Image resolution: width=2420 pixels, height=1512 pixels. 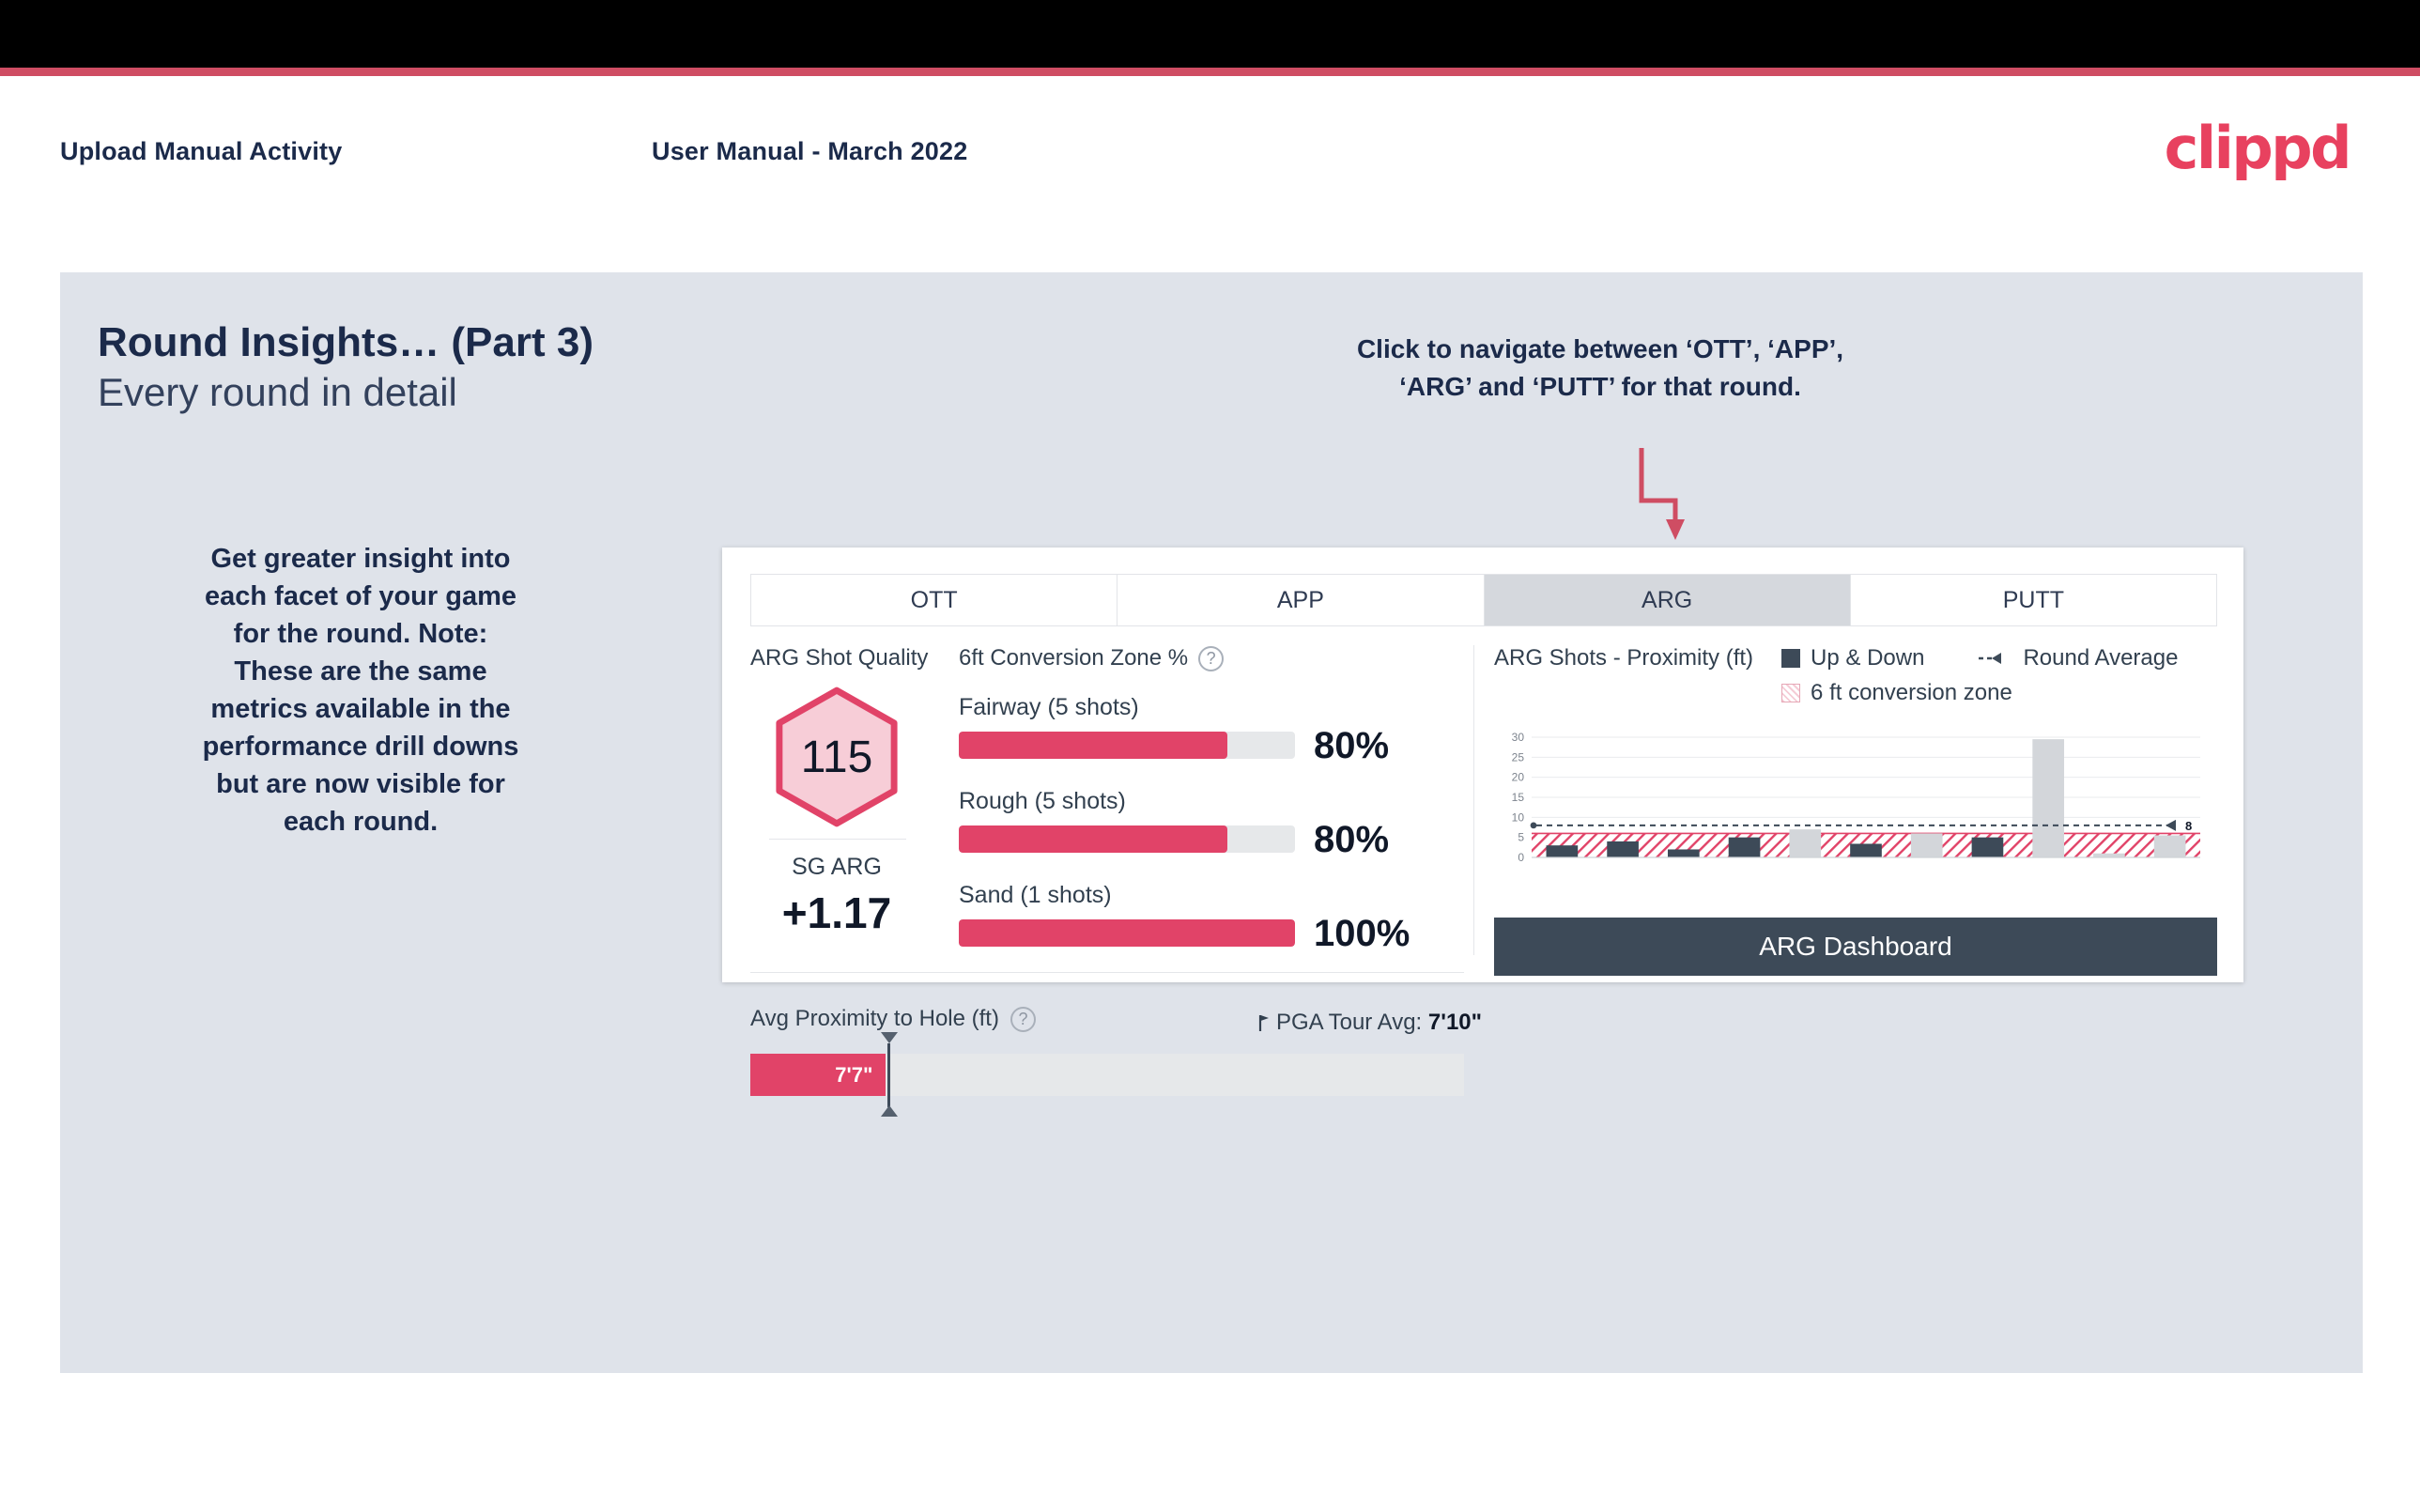 I want to click on svg-text: 8, so click(x=2188, y=826).